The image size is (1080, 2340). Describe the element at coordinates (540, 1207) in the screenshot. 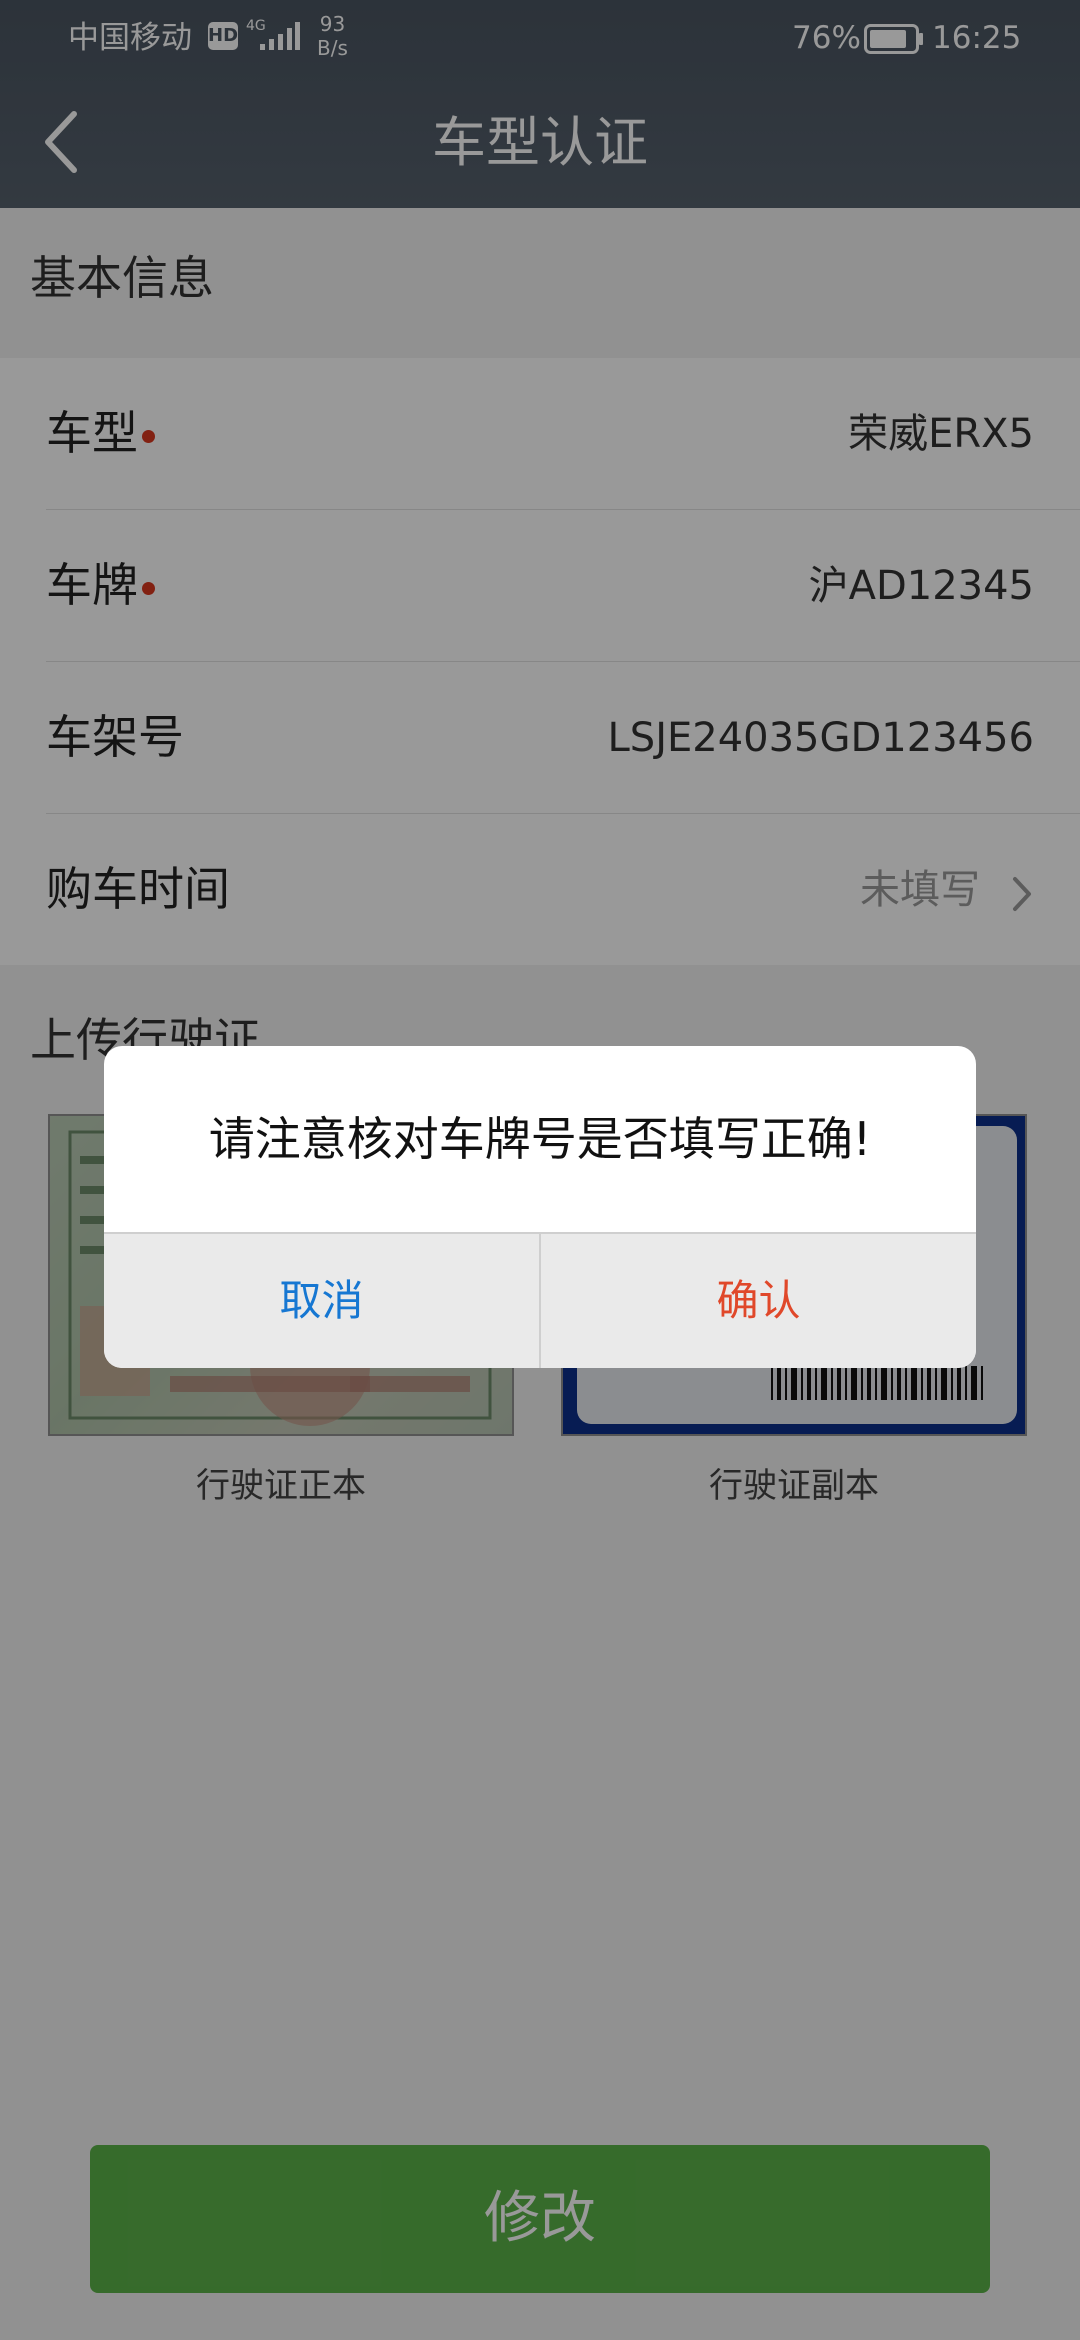

I see `confirm-dialog: 请注意核对车牌号是否填写正确! 取消 确认` at that location.